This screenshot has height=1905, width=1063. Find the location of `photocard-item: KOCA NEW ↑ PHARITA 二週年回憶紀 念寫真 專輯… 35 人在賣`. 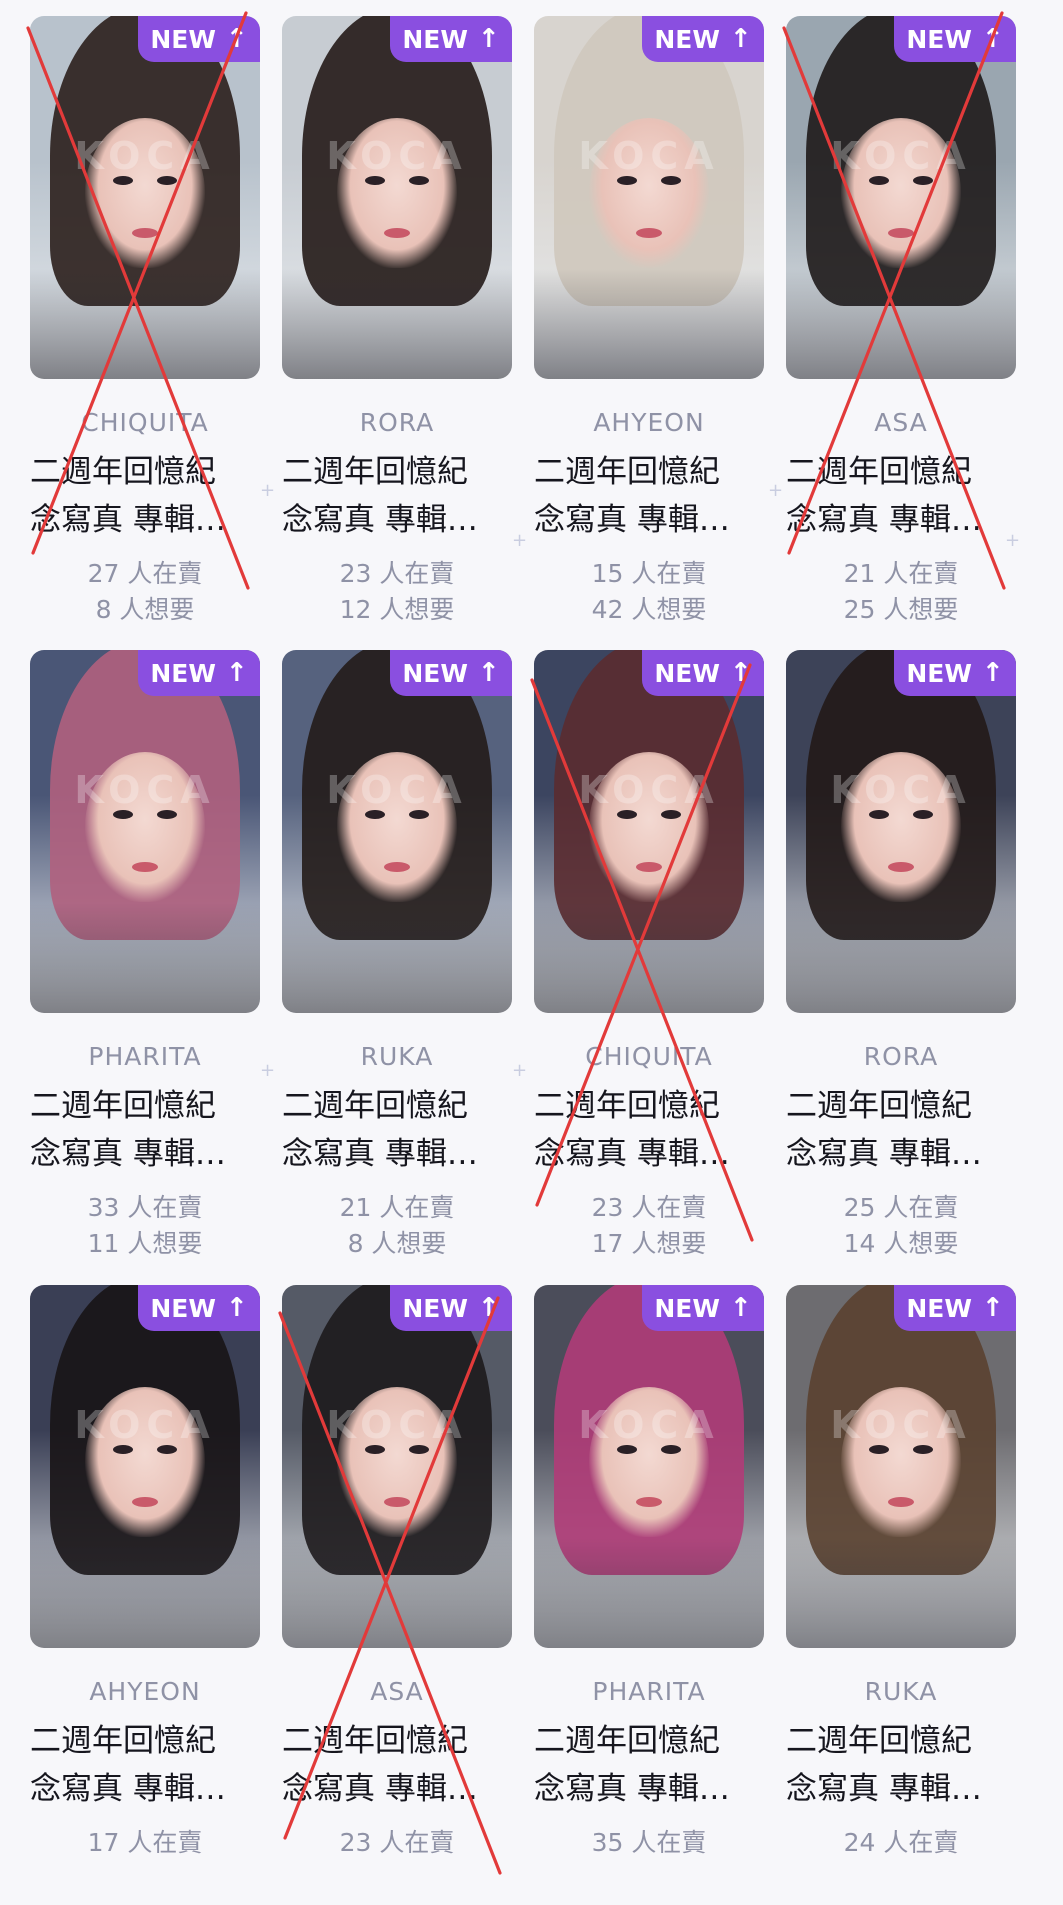

photocard-item: KOCA NEW ↑ PHARITA 二週年回憶紀 念寫真 專輯… 35 人在賣 is located at coordinates (649, 1595).